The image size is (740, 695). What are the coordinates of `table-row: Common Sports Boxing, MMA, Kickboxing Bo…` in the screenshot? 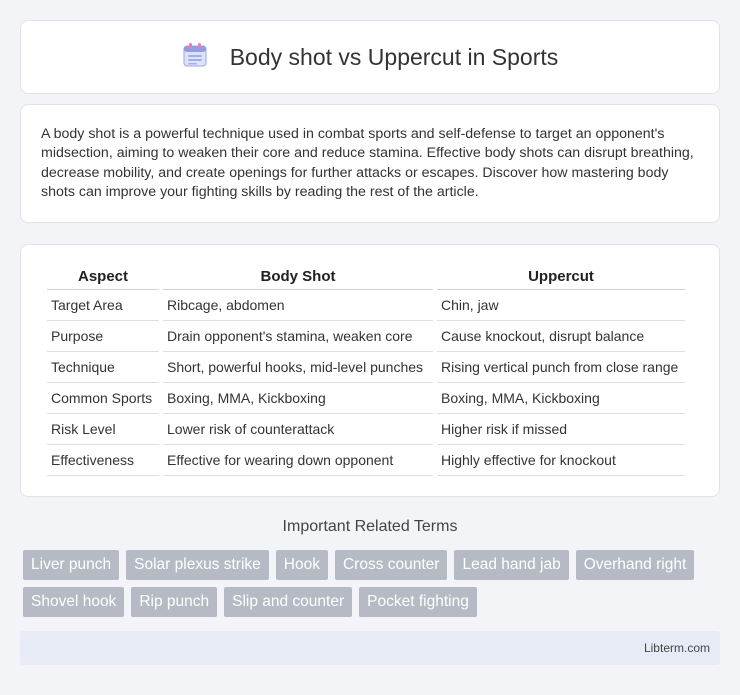 It's located at (366, 398).